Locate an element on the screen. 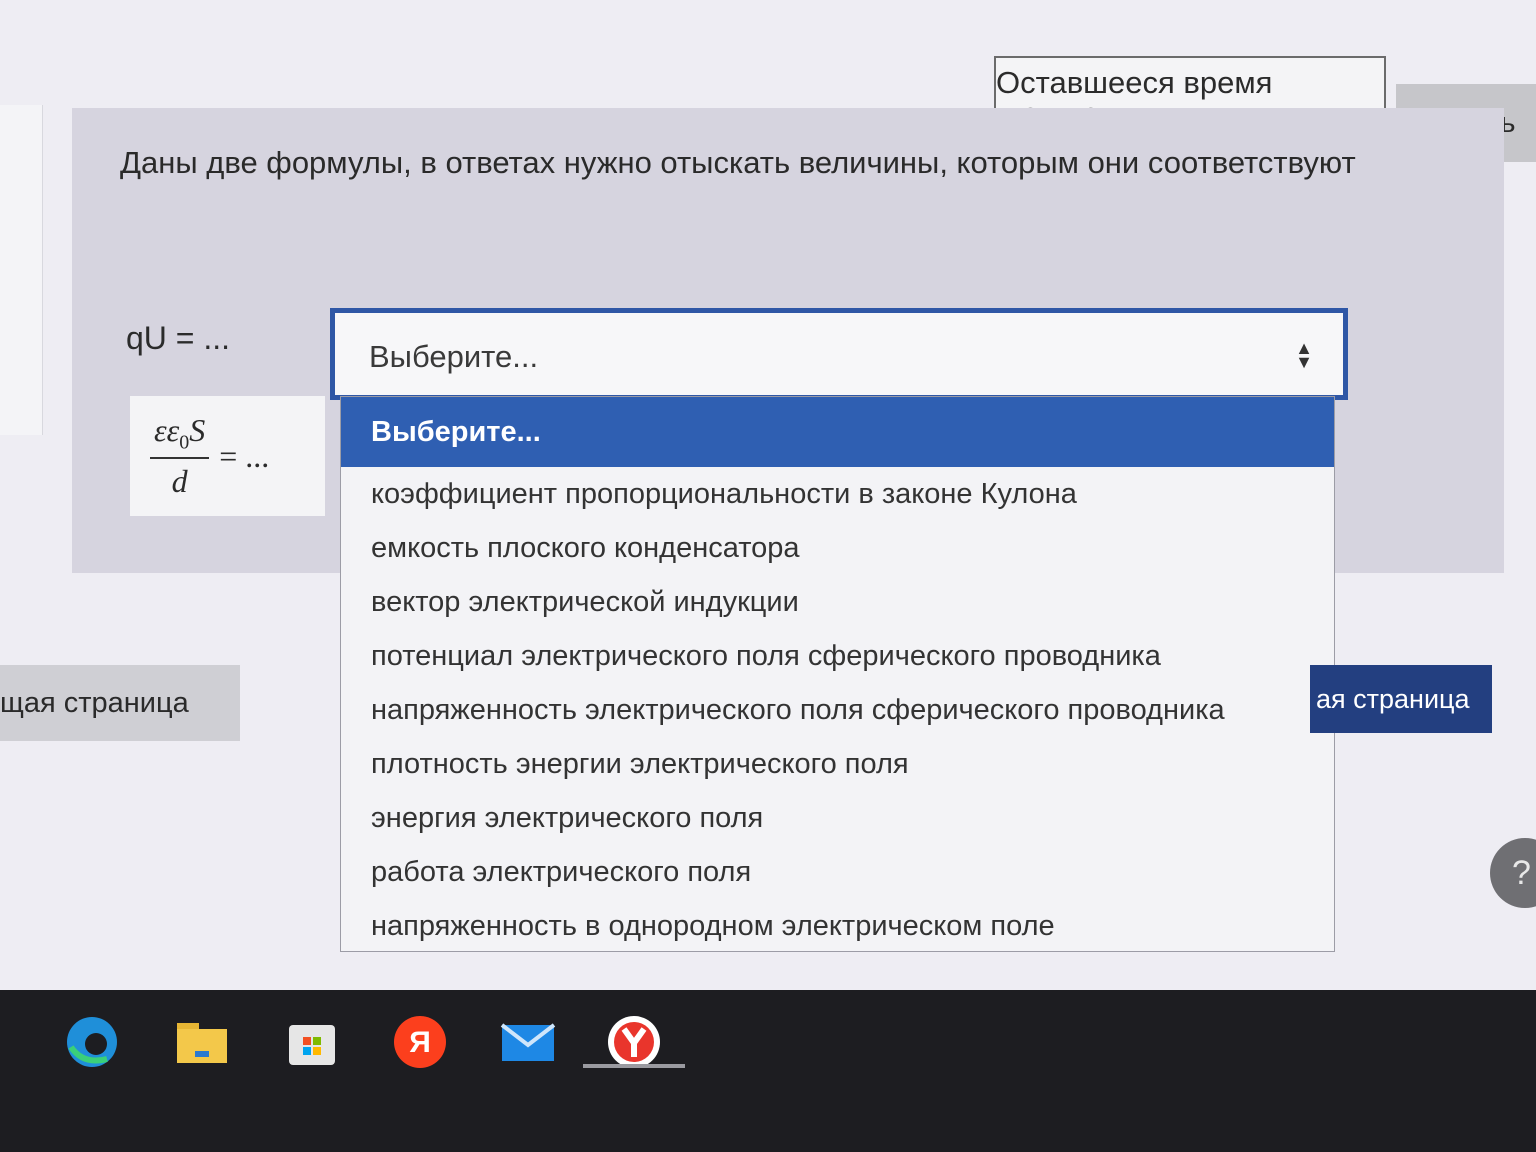 Image resolution: width=1536 pixels, height=1152 pixels. formula-fraction: εε0S d is located at coordinates (180, 455).